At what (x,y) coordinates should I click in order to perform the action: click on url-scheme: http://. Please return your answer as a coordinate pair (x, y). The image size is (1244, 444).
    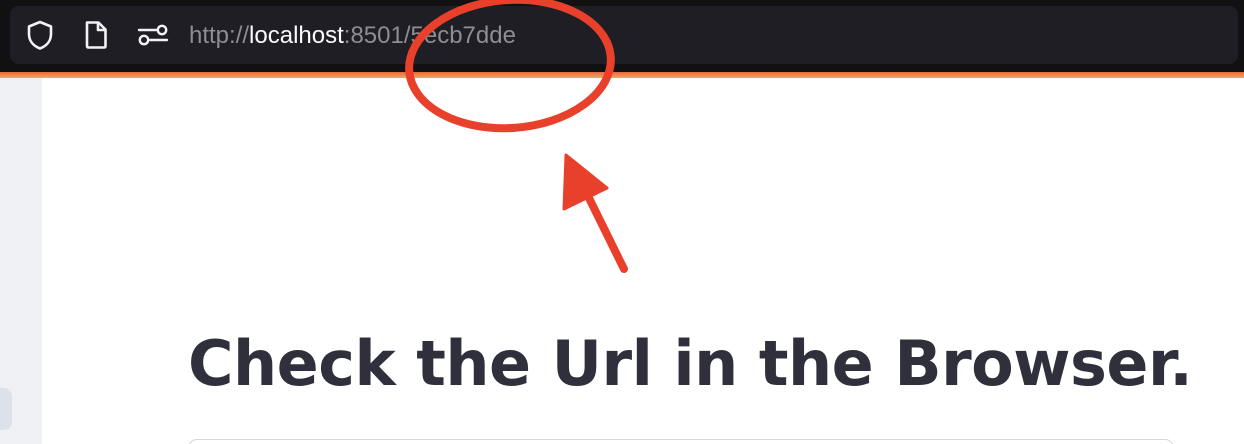
    Looking at the image, I should click on (219, 35).